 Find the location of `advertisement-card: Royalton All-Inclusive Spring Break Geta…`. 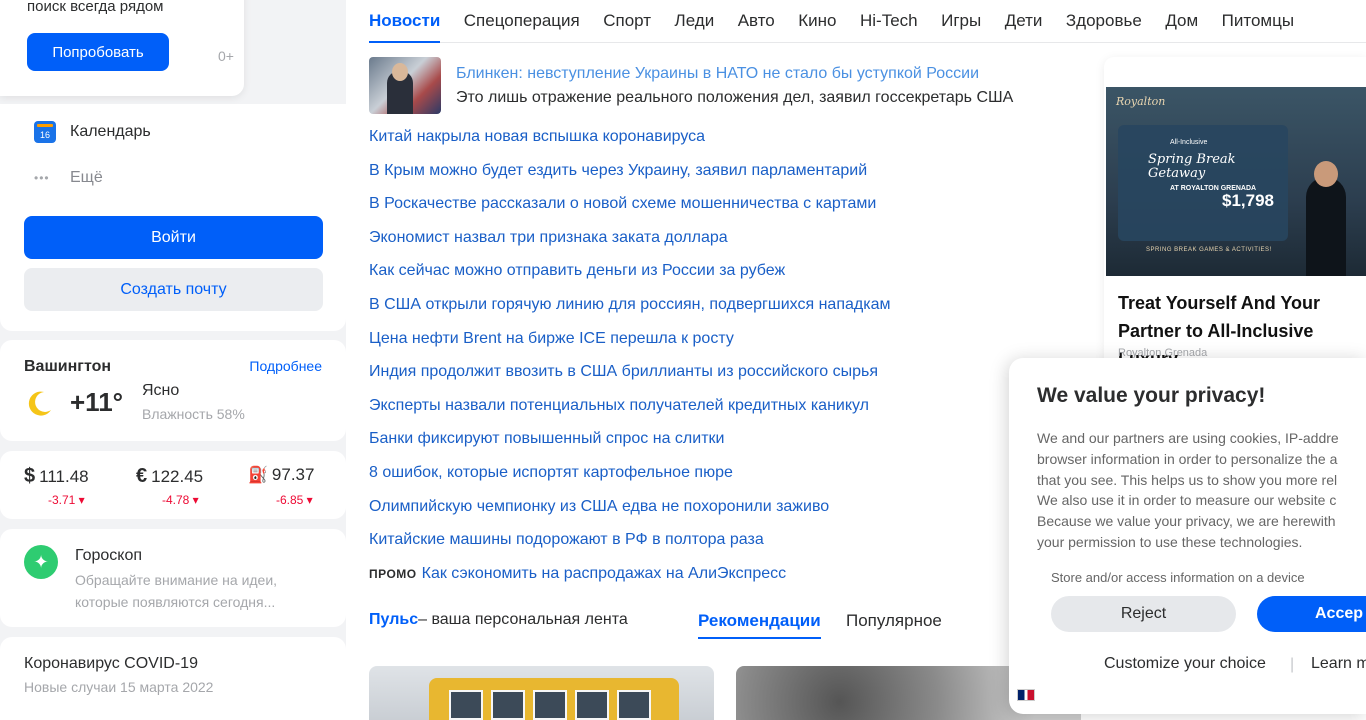

advertisement-card: Royalton All-Inclusive Spring Break Geta… is located at coordinates (1235, 217).